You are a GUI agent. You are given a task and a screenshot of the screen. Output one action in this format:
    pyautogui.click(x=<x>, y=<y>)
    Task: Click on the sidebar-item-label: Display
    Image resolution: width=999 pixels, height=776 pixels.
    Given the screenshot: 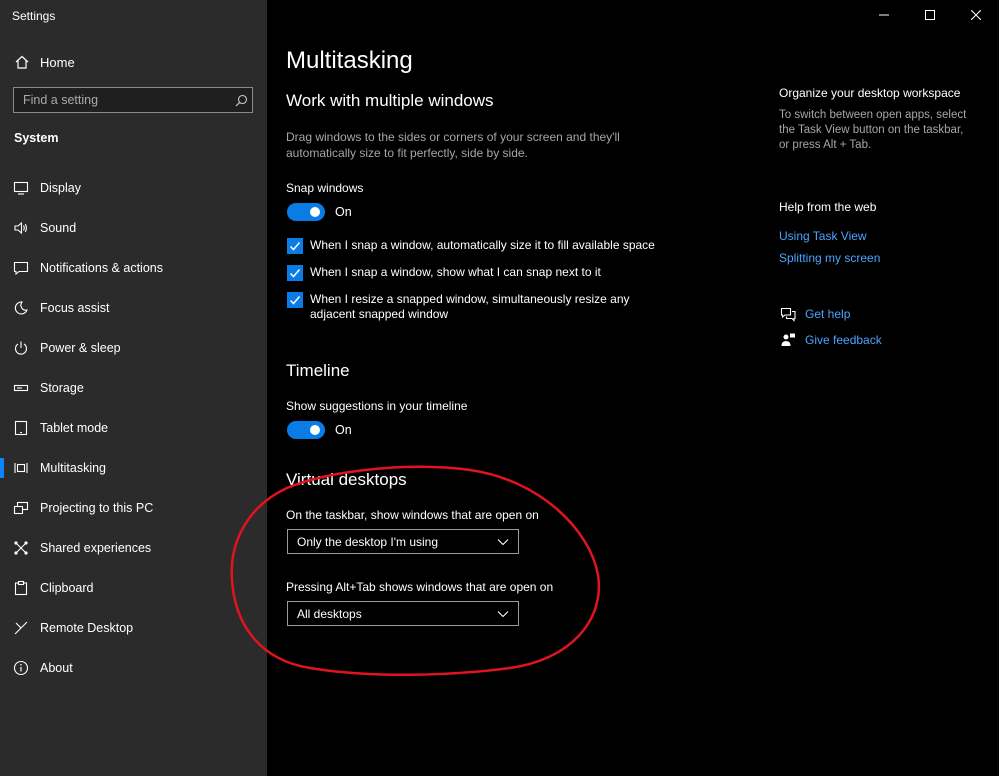 What is the action you would take?
    pyautogui.click(x=60, y=188)
    